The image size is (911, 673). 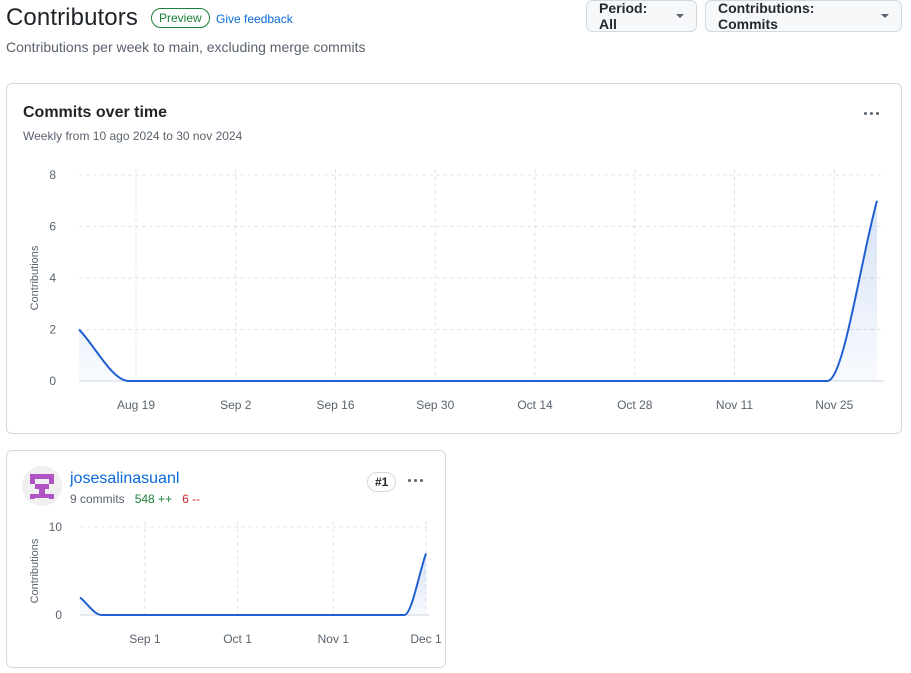 What do you see at coordinates (335, 405) in the screenshot?
I see `main-chart-xtick-label: Sep 16` at bounding box center [335, 405].